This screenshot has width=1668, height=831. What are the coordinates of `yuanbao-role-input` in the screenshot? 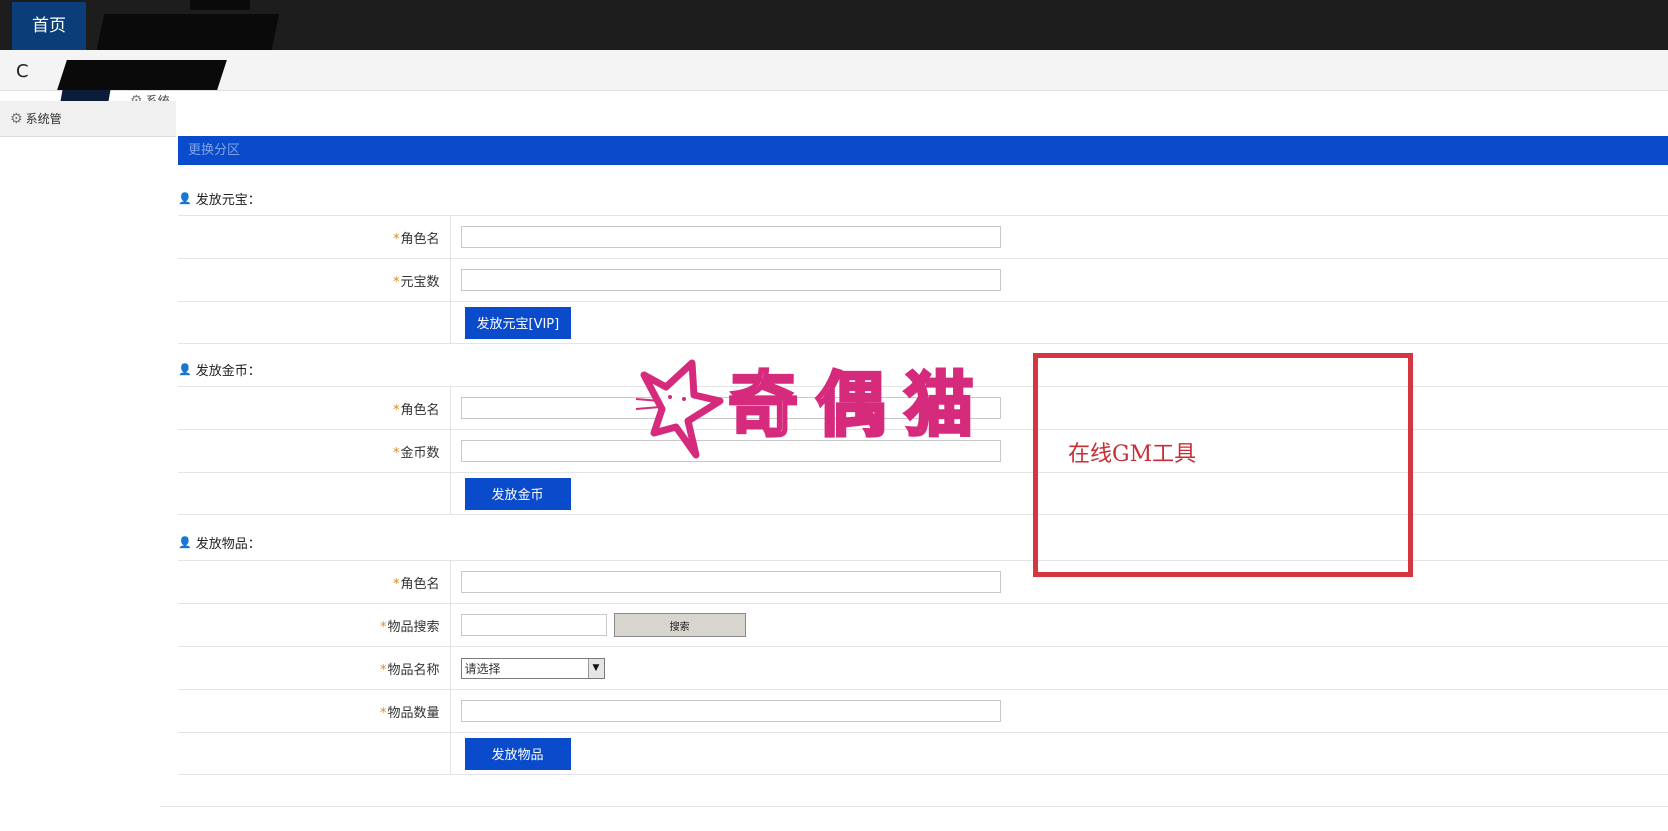 It's located at (730, 237).